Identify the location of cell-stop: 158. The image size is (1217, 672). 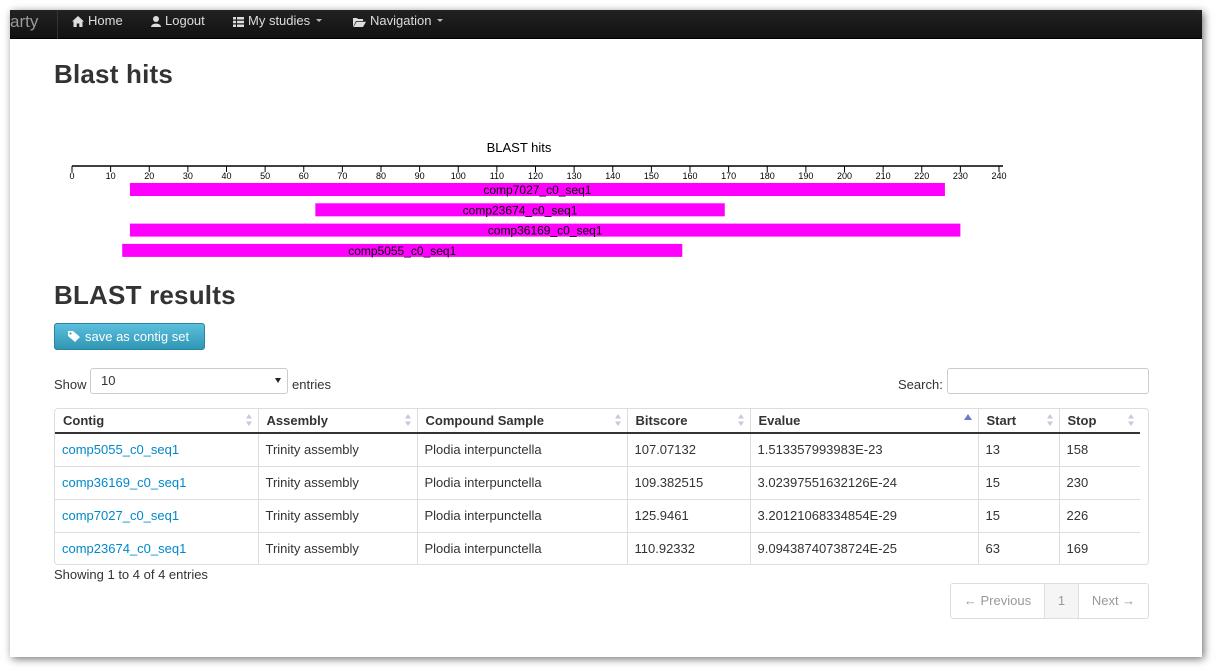
(1099, 449).